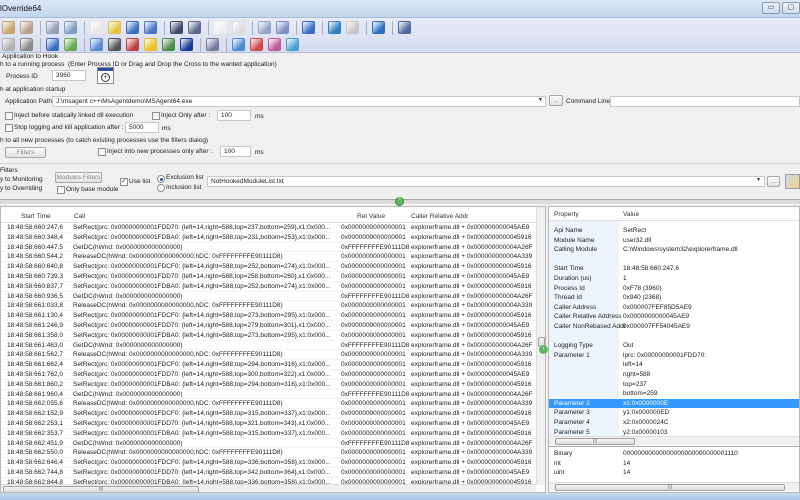  I want to click on export-icon, so click(70, 44).